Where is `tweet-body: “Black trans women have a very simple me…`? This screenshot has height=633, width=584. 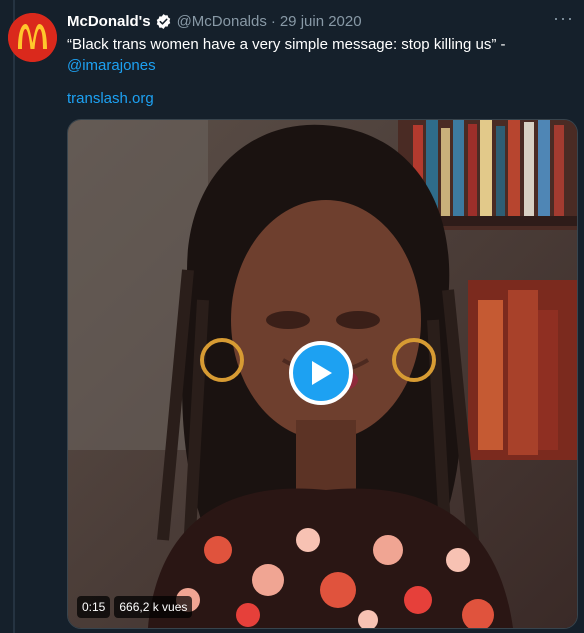 tweet-body: “Black trans women have a very simple me… is located at coordinates (286, 44).